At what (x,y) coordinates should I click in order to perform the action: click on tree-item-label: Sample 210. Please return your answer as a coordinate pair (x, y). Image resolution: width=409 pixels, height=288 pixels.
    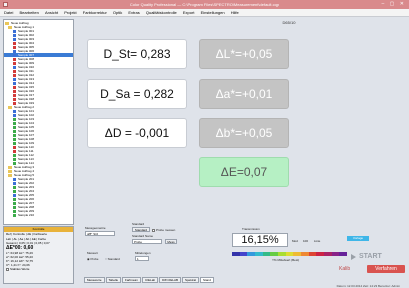
    Looking at the image, I should click on (26, 215).